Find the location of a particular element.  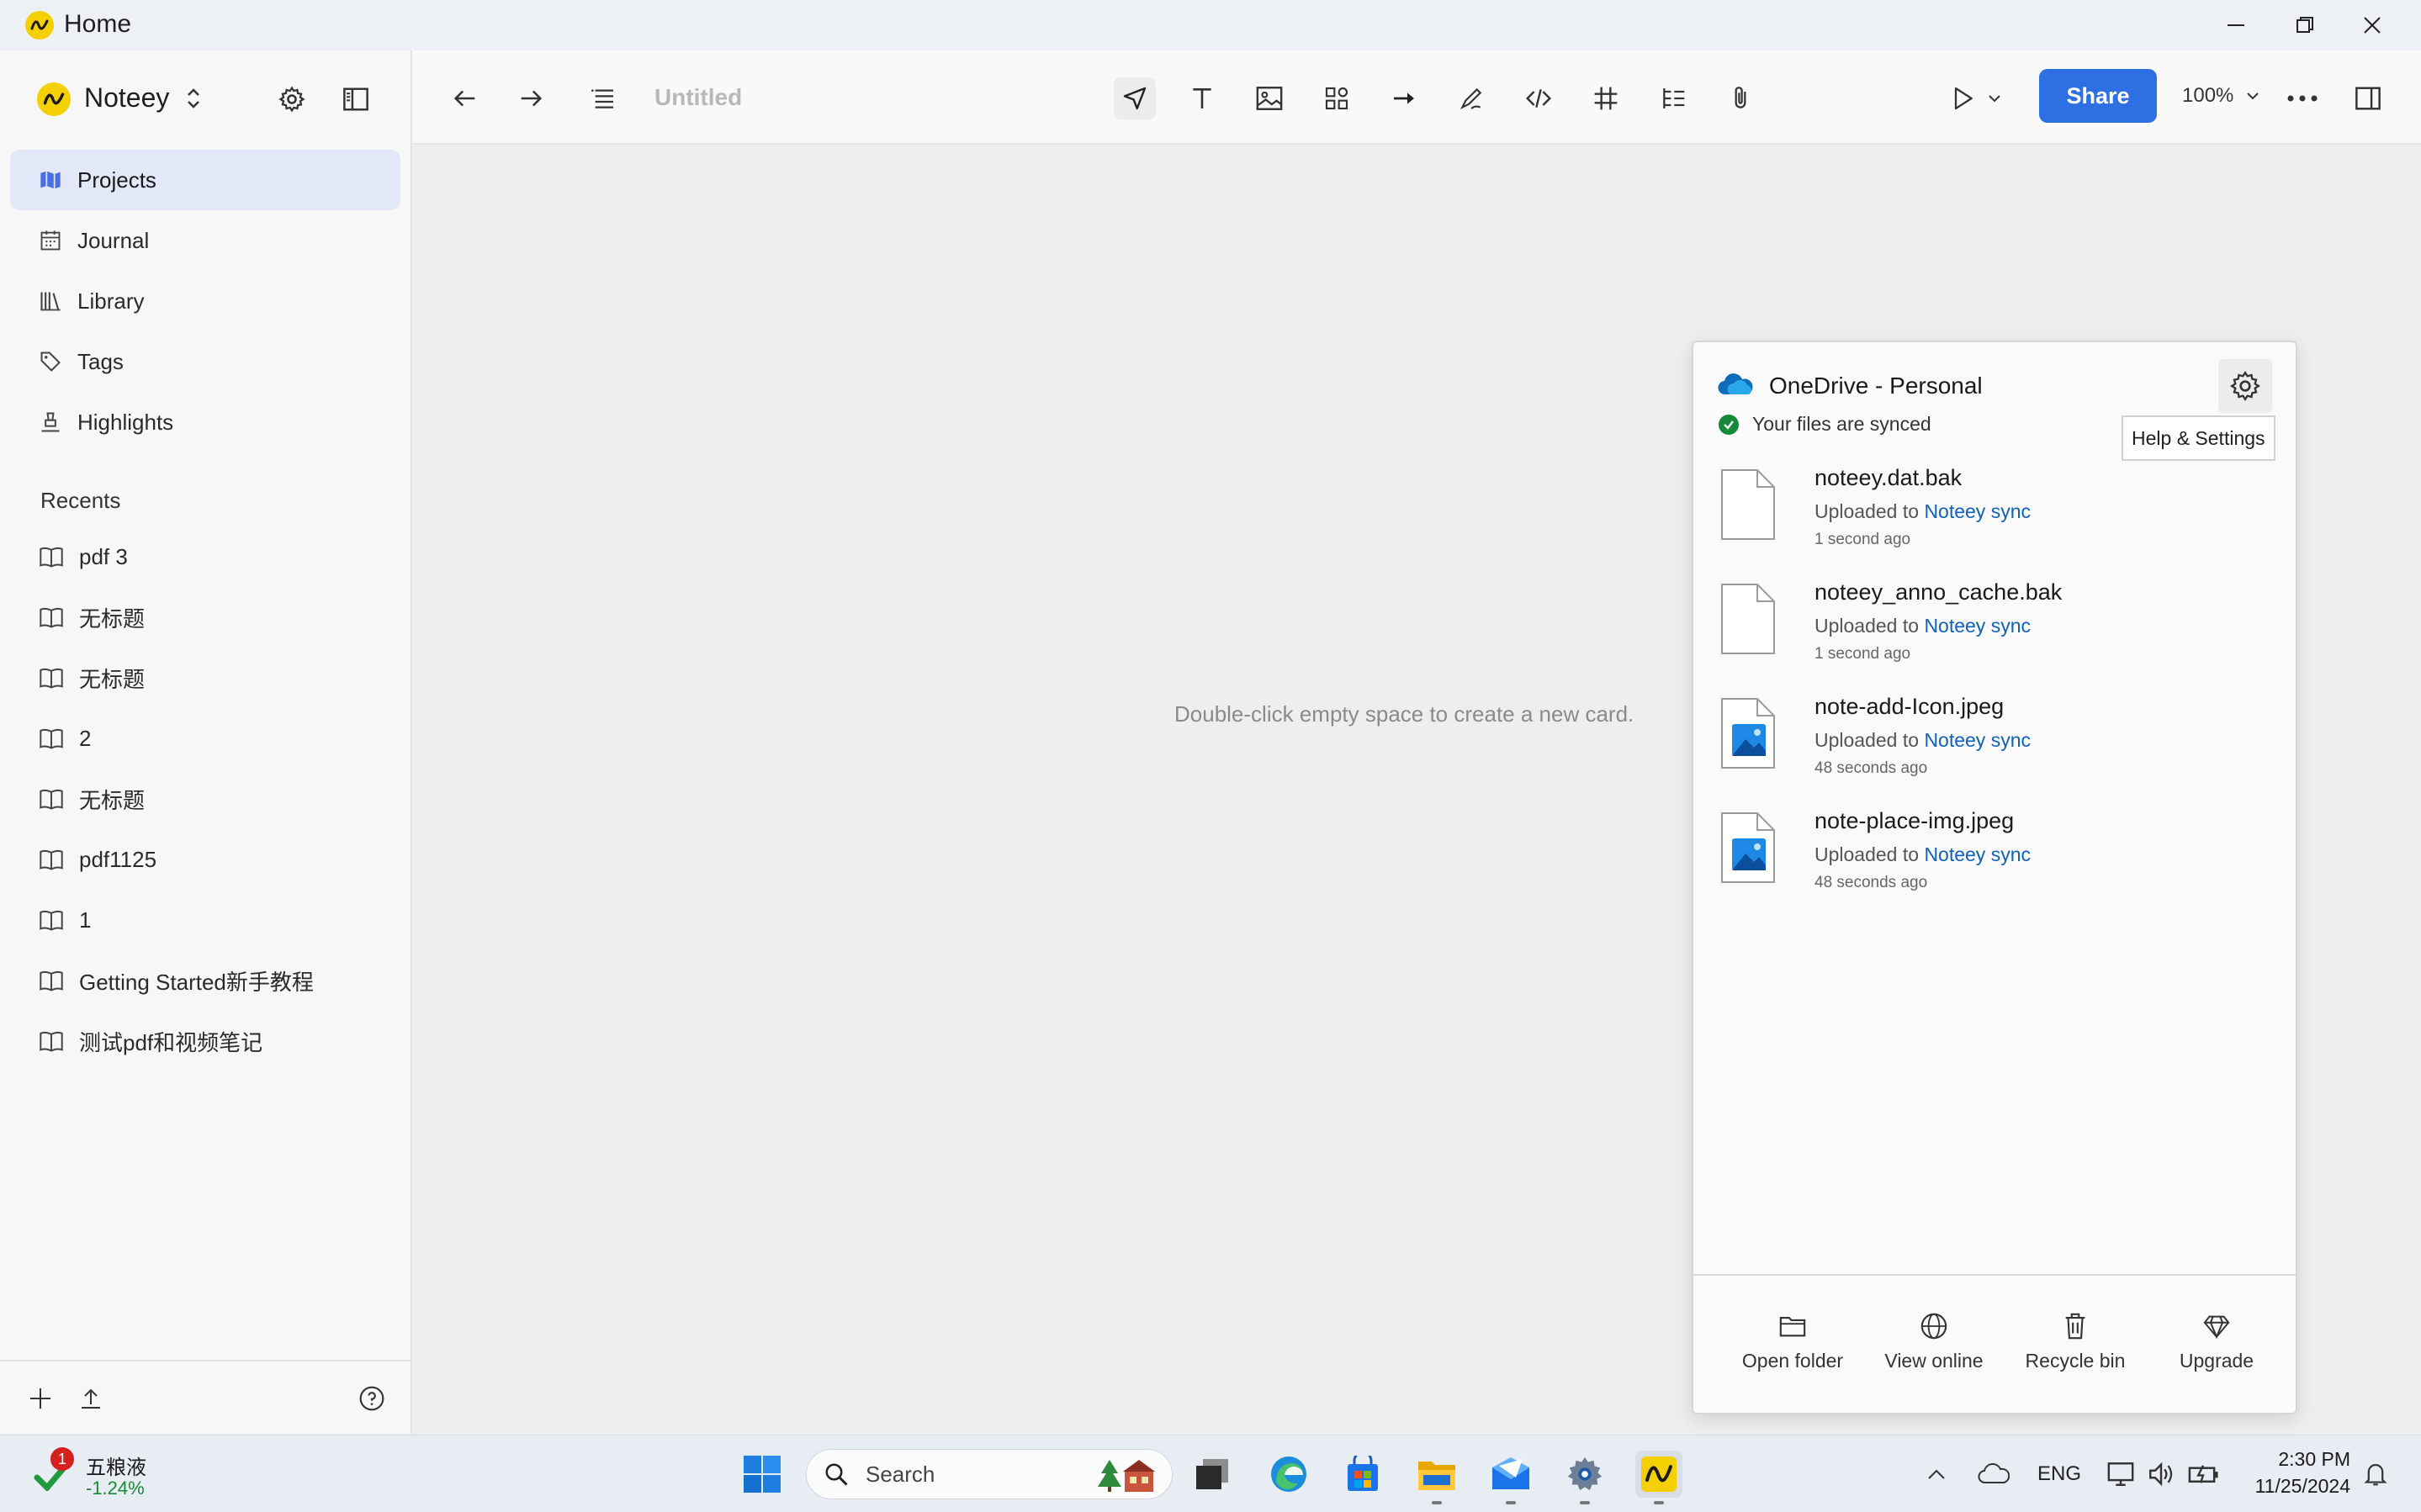

outline-list-icon is located at coordinates (603, 98).